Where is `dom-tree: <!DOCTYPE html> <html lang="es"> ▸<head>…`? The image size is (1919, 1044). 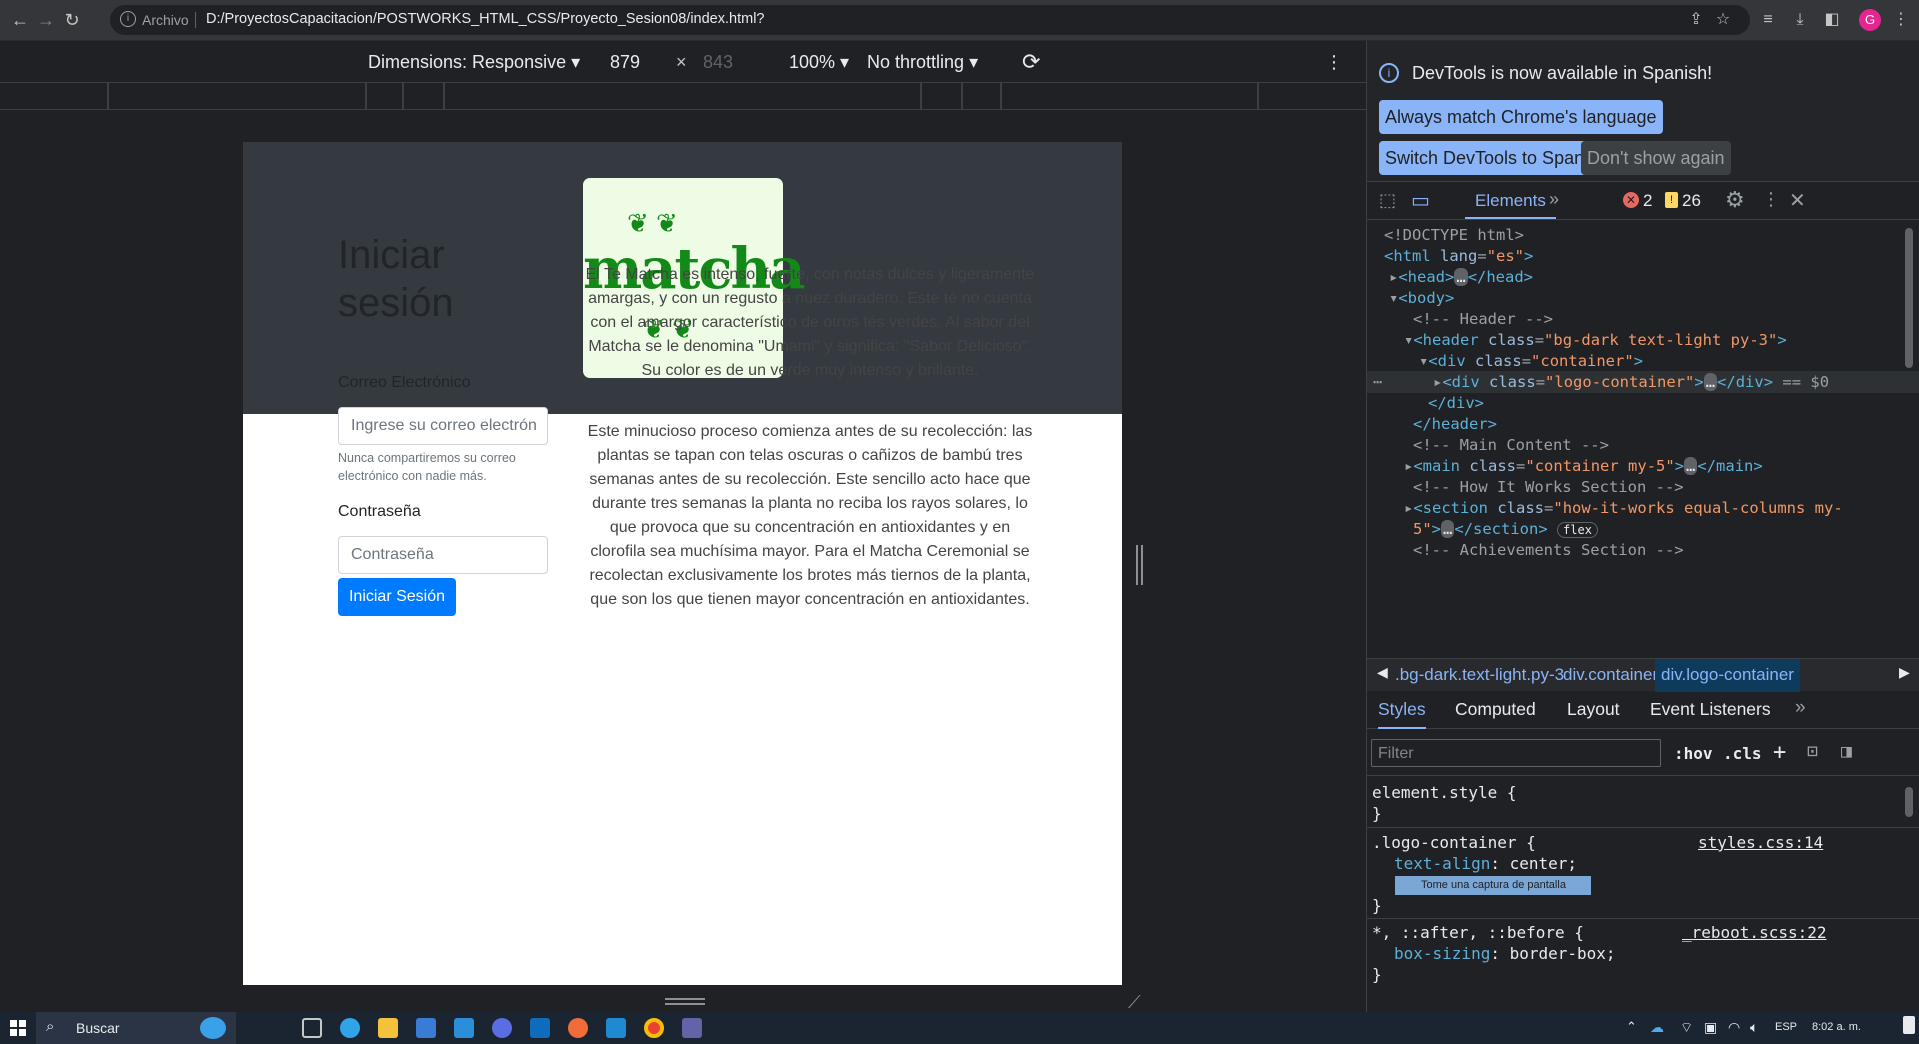 dom-tree: <!DOCTYPE html> <html lang="es"> ▸<head>… is located at coordinates (1643, 439).